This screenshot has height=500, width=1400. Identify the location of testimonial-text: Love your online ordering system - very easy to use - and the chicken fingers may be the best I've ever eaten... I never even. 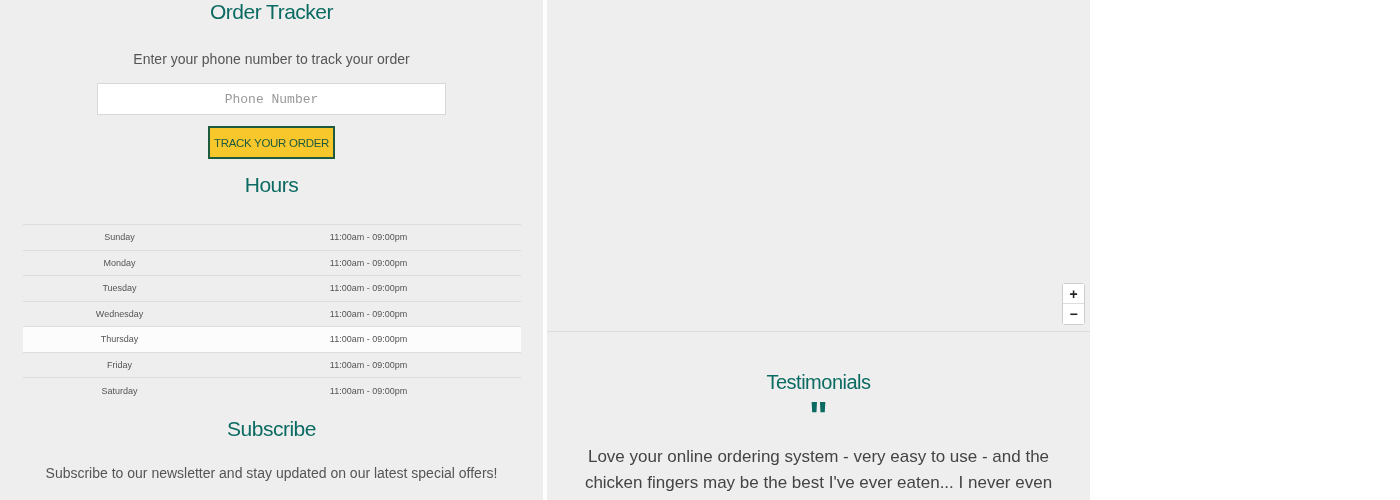
(818, 470).